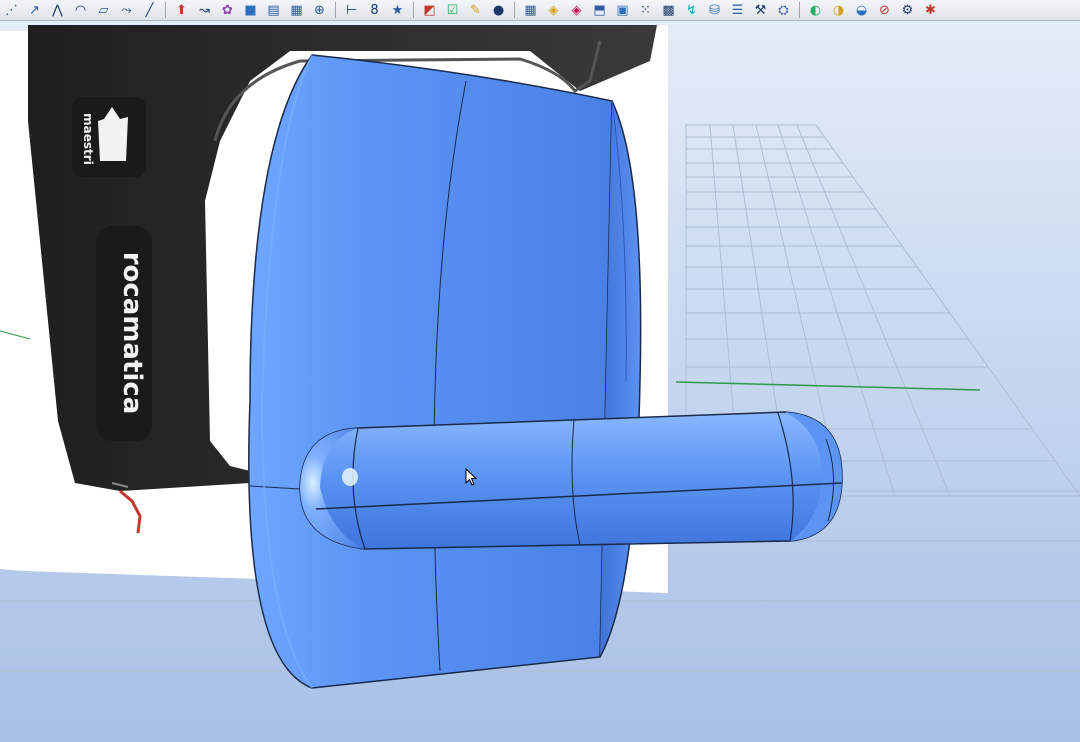  What do you see at coordinates (149, 10) in the screenshot?
I see `line-icon: ╱` at bounding box center [149, 10].